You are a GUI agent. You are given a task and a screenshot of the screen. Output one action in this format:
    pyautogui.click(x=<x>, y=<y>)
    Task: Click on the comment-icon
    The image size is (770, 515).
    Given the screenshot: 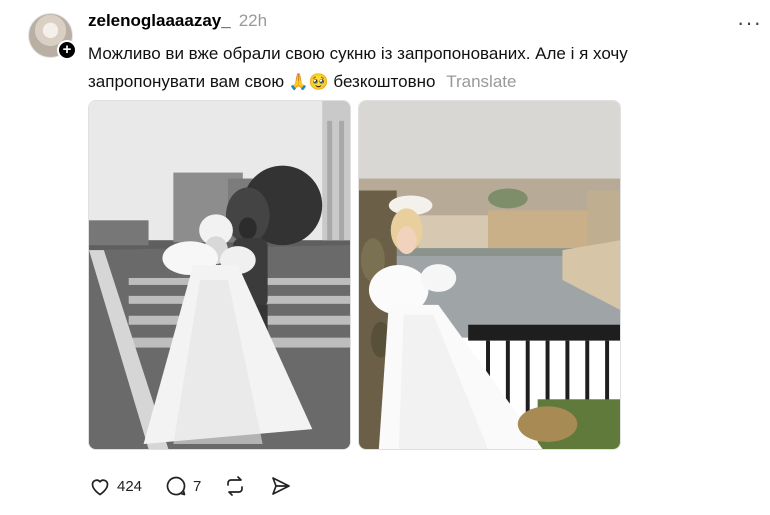 What is the action you would take?
    pyautogui.click(x=176, y=486)
    